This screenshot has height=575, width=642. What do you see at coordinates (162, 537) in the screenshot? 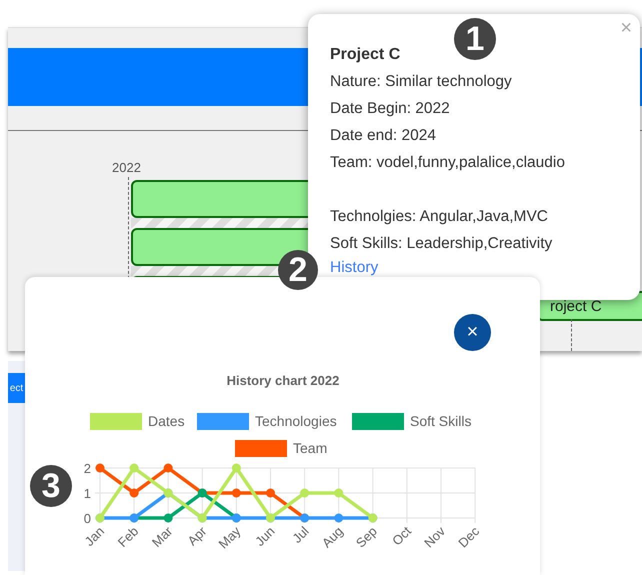
I see `axis-tick-label: Mar` at bounding box center [162, 537].